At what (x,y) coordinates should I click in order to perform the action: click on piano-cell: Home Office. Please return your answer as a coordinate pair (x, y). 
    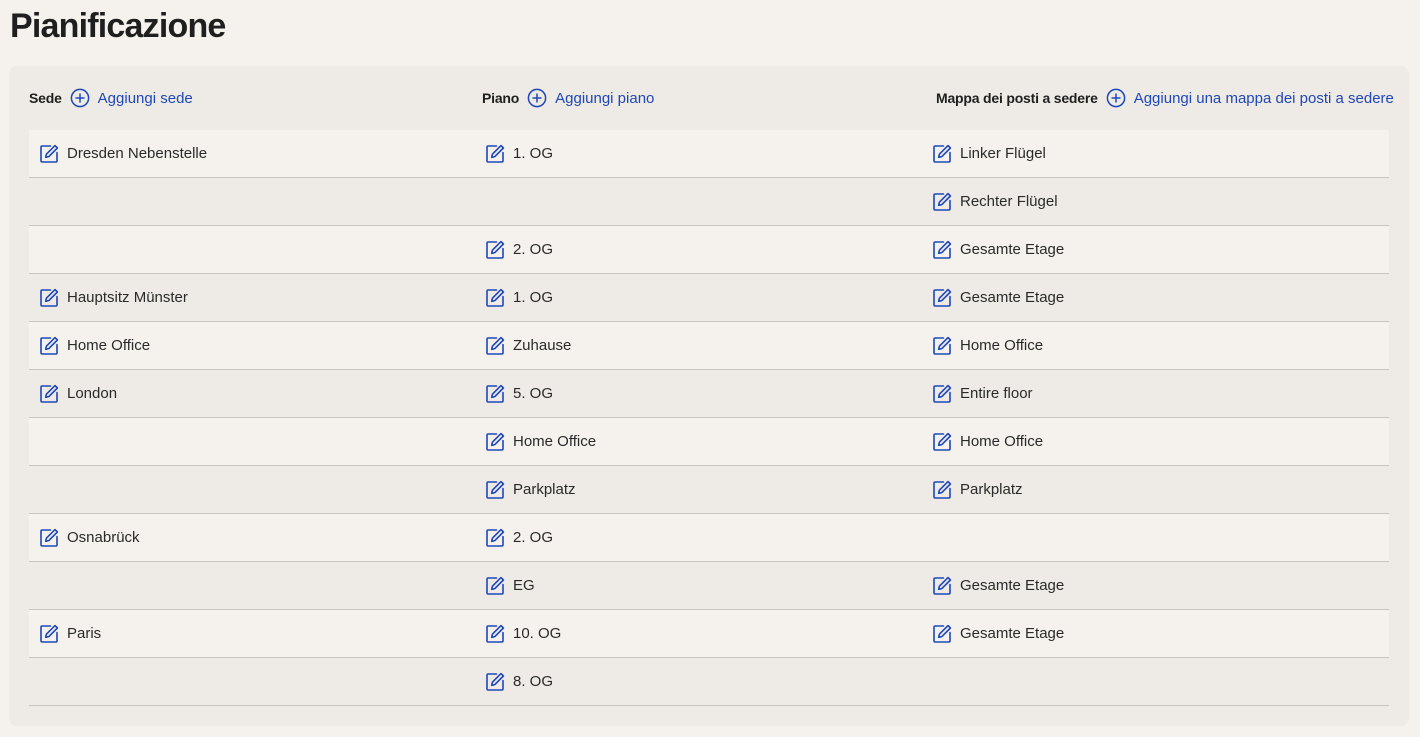
    Looking at the image, I should click on (540, 441).